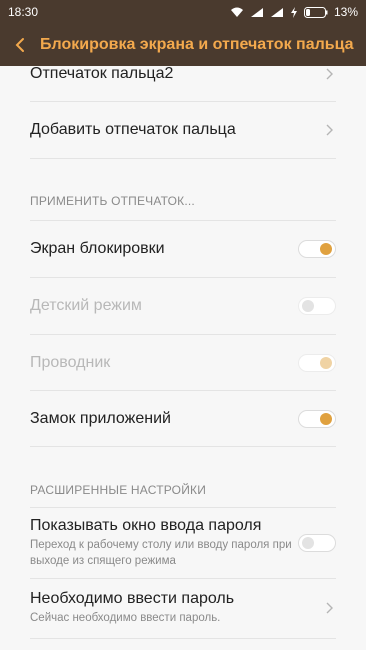 The width and height of the screenshot is (366, 650). I want to click on explorer-toggle, so click(317, 363).